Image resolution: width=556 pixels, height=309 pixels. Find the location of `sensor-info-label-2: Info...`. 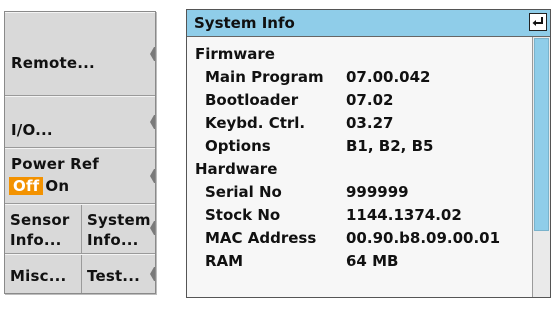

sensor-info-label-2: Info... is located at coordinates (36, 240).